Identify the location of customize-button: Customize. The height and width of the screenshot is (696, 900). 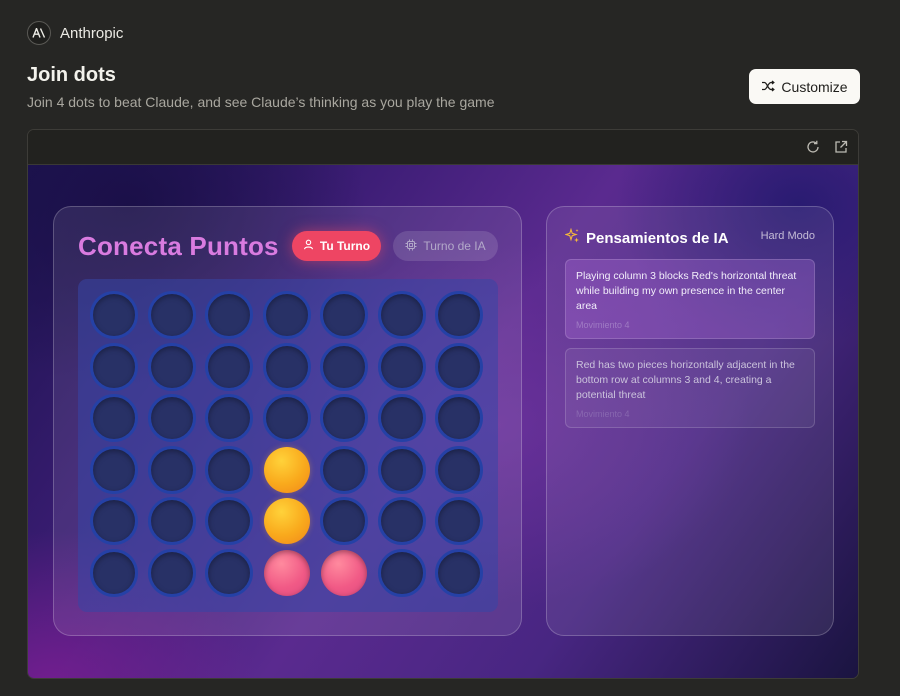
(804, 86).